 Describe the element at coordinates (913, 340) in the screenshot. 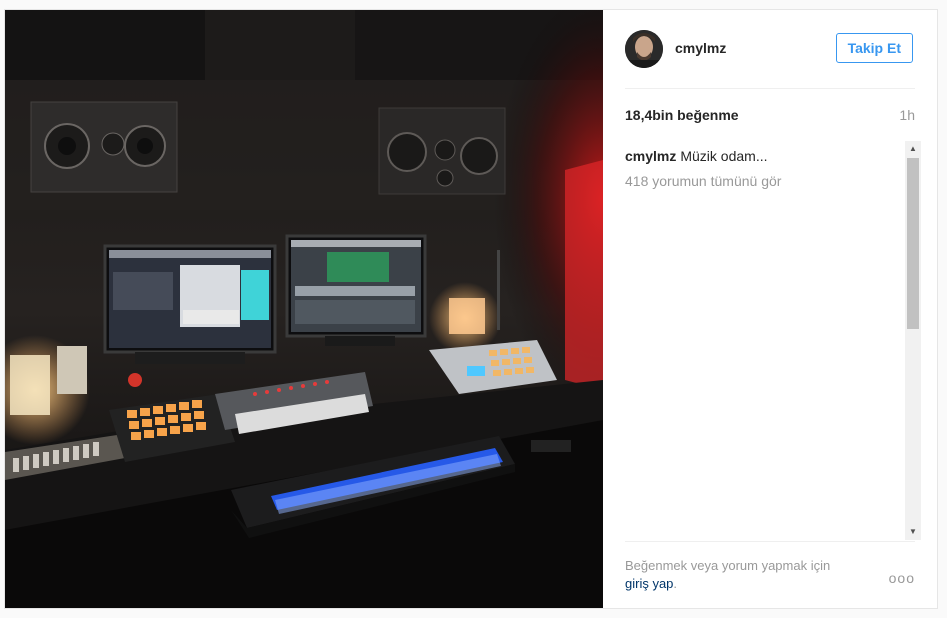

I see `comments-scrollbar: ▲ ▼` at that location.